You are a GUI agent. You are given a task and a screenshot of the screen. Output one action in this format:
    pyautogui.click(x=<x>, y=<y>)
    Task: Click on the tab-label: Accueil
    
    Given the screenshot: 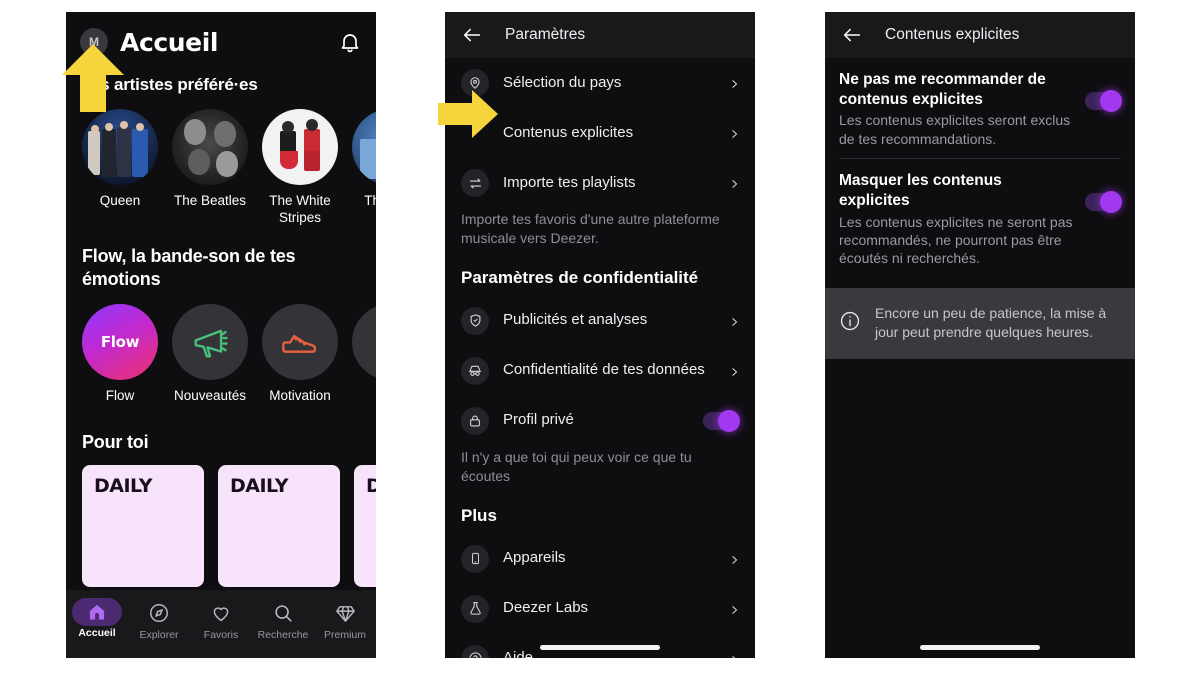 What is the action you would take?
    pyautogui.click(x=97, y=633)
    